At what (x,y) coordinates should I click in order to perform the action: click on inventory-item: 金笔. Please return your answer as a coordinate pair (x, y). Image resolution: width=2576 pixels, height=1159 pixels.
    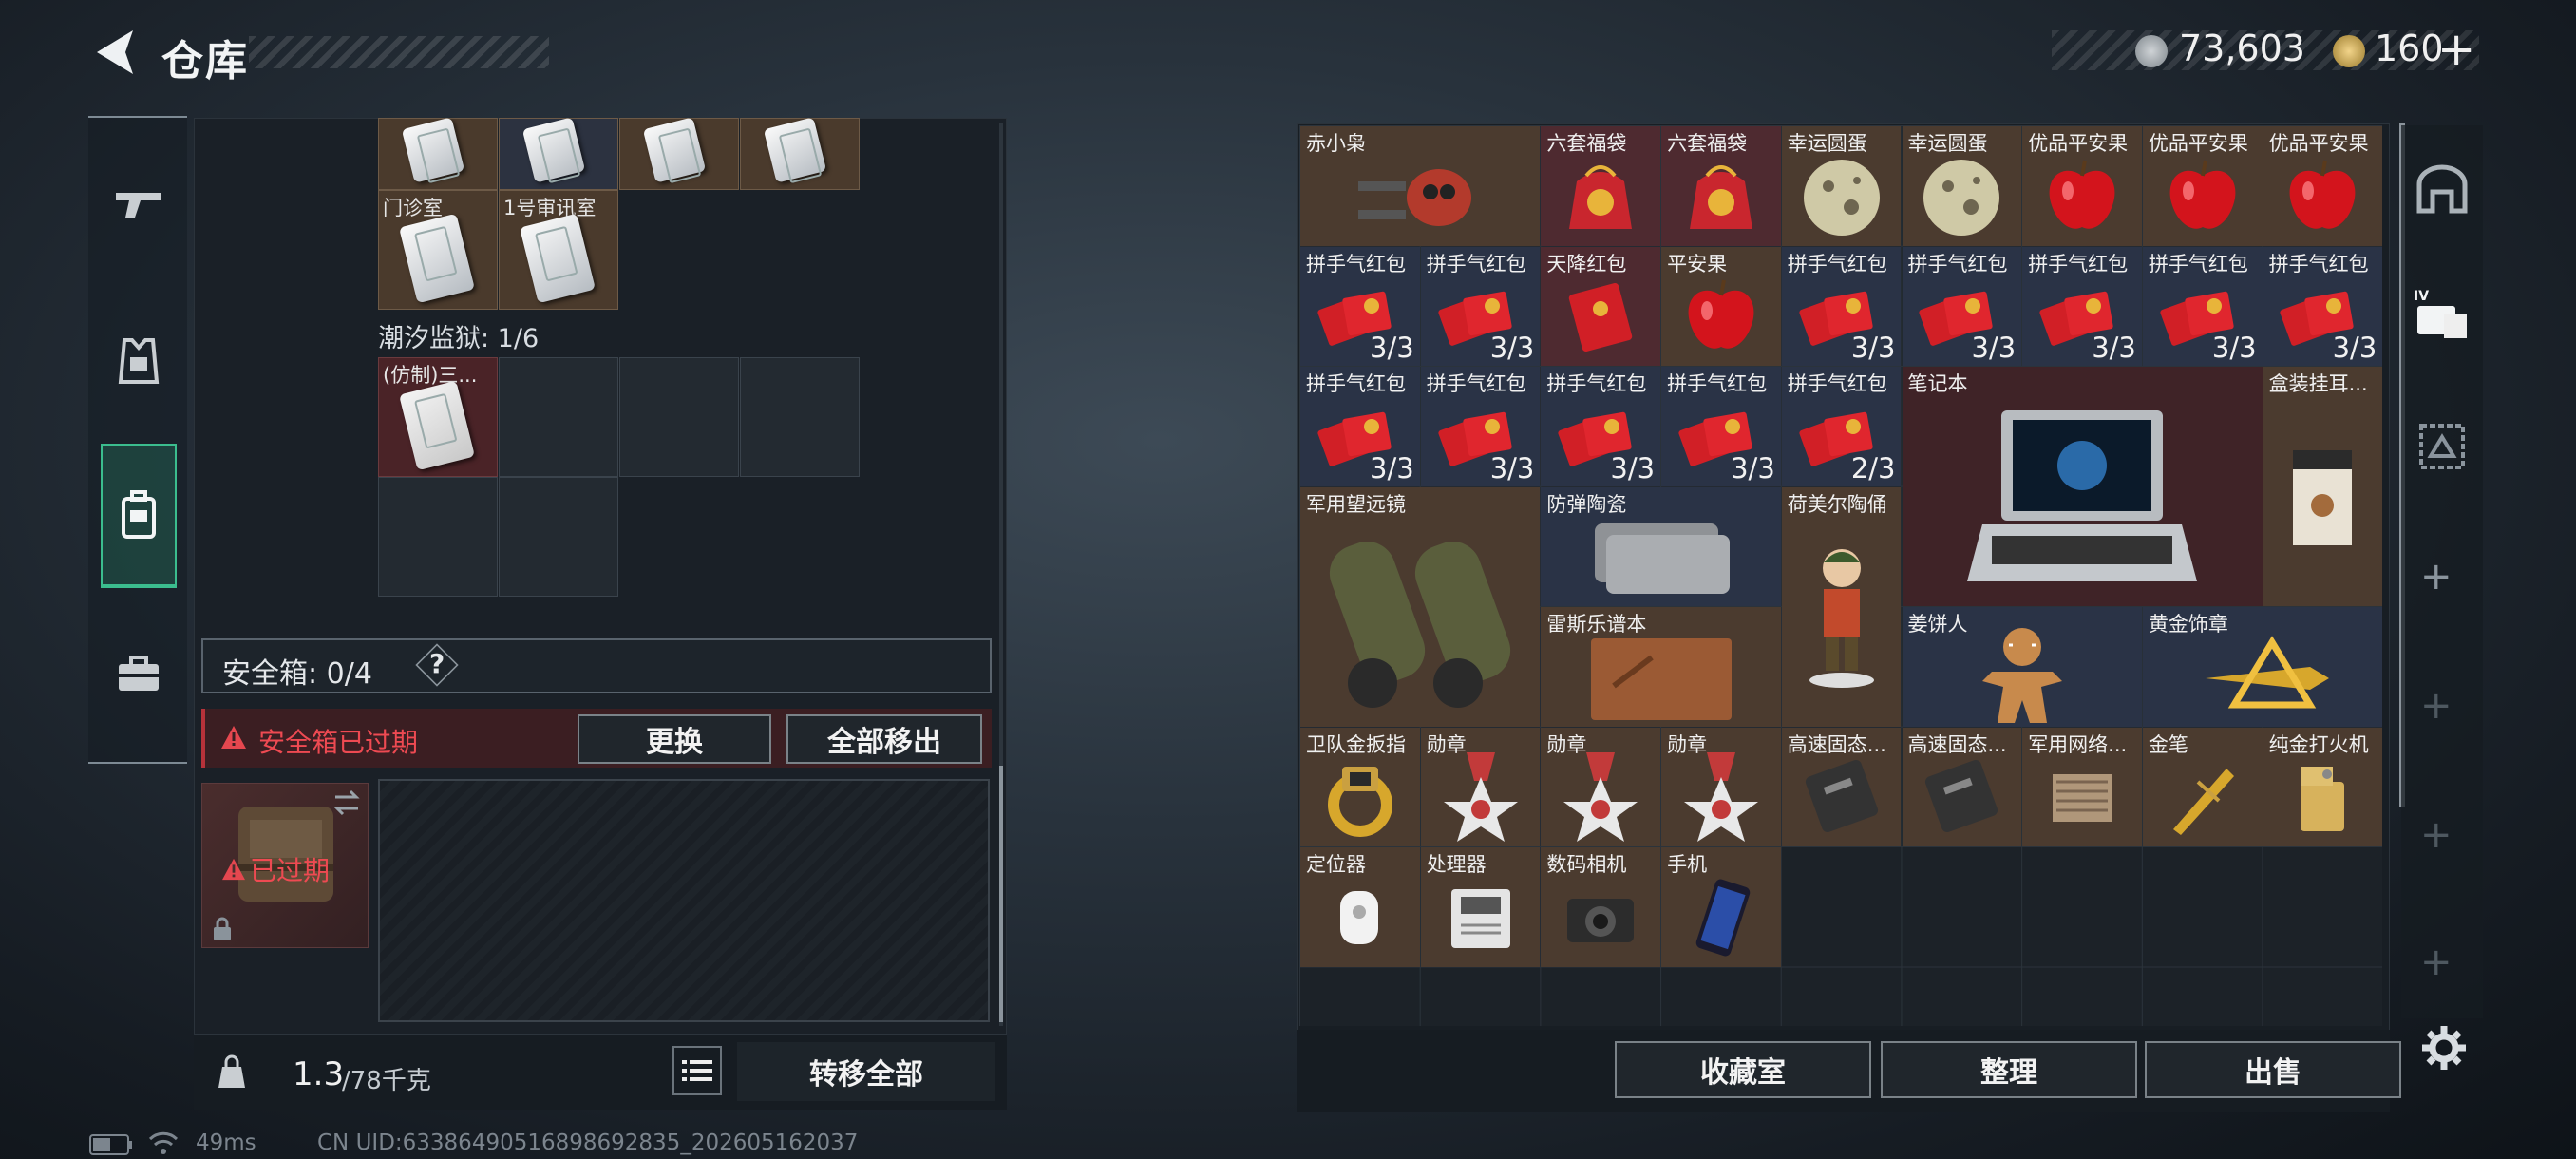
    Looking at the image, I should click on (2202, 786).